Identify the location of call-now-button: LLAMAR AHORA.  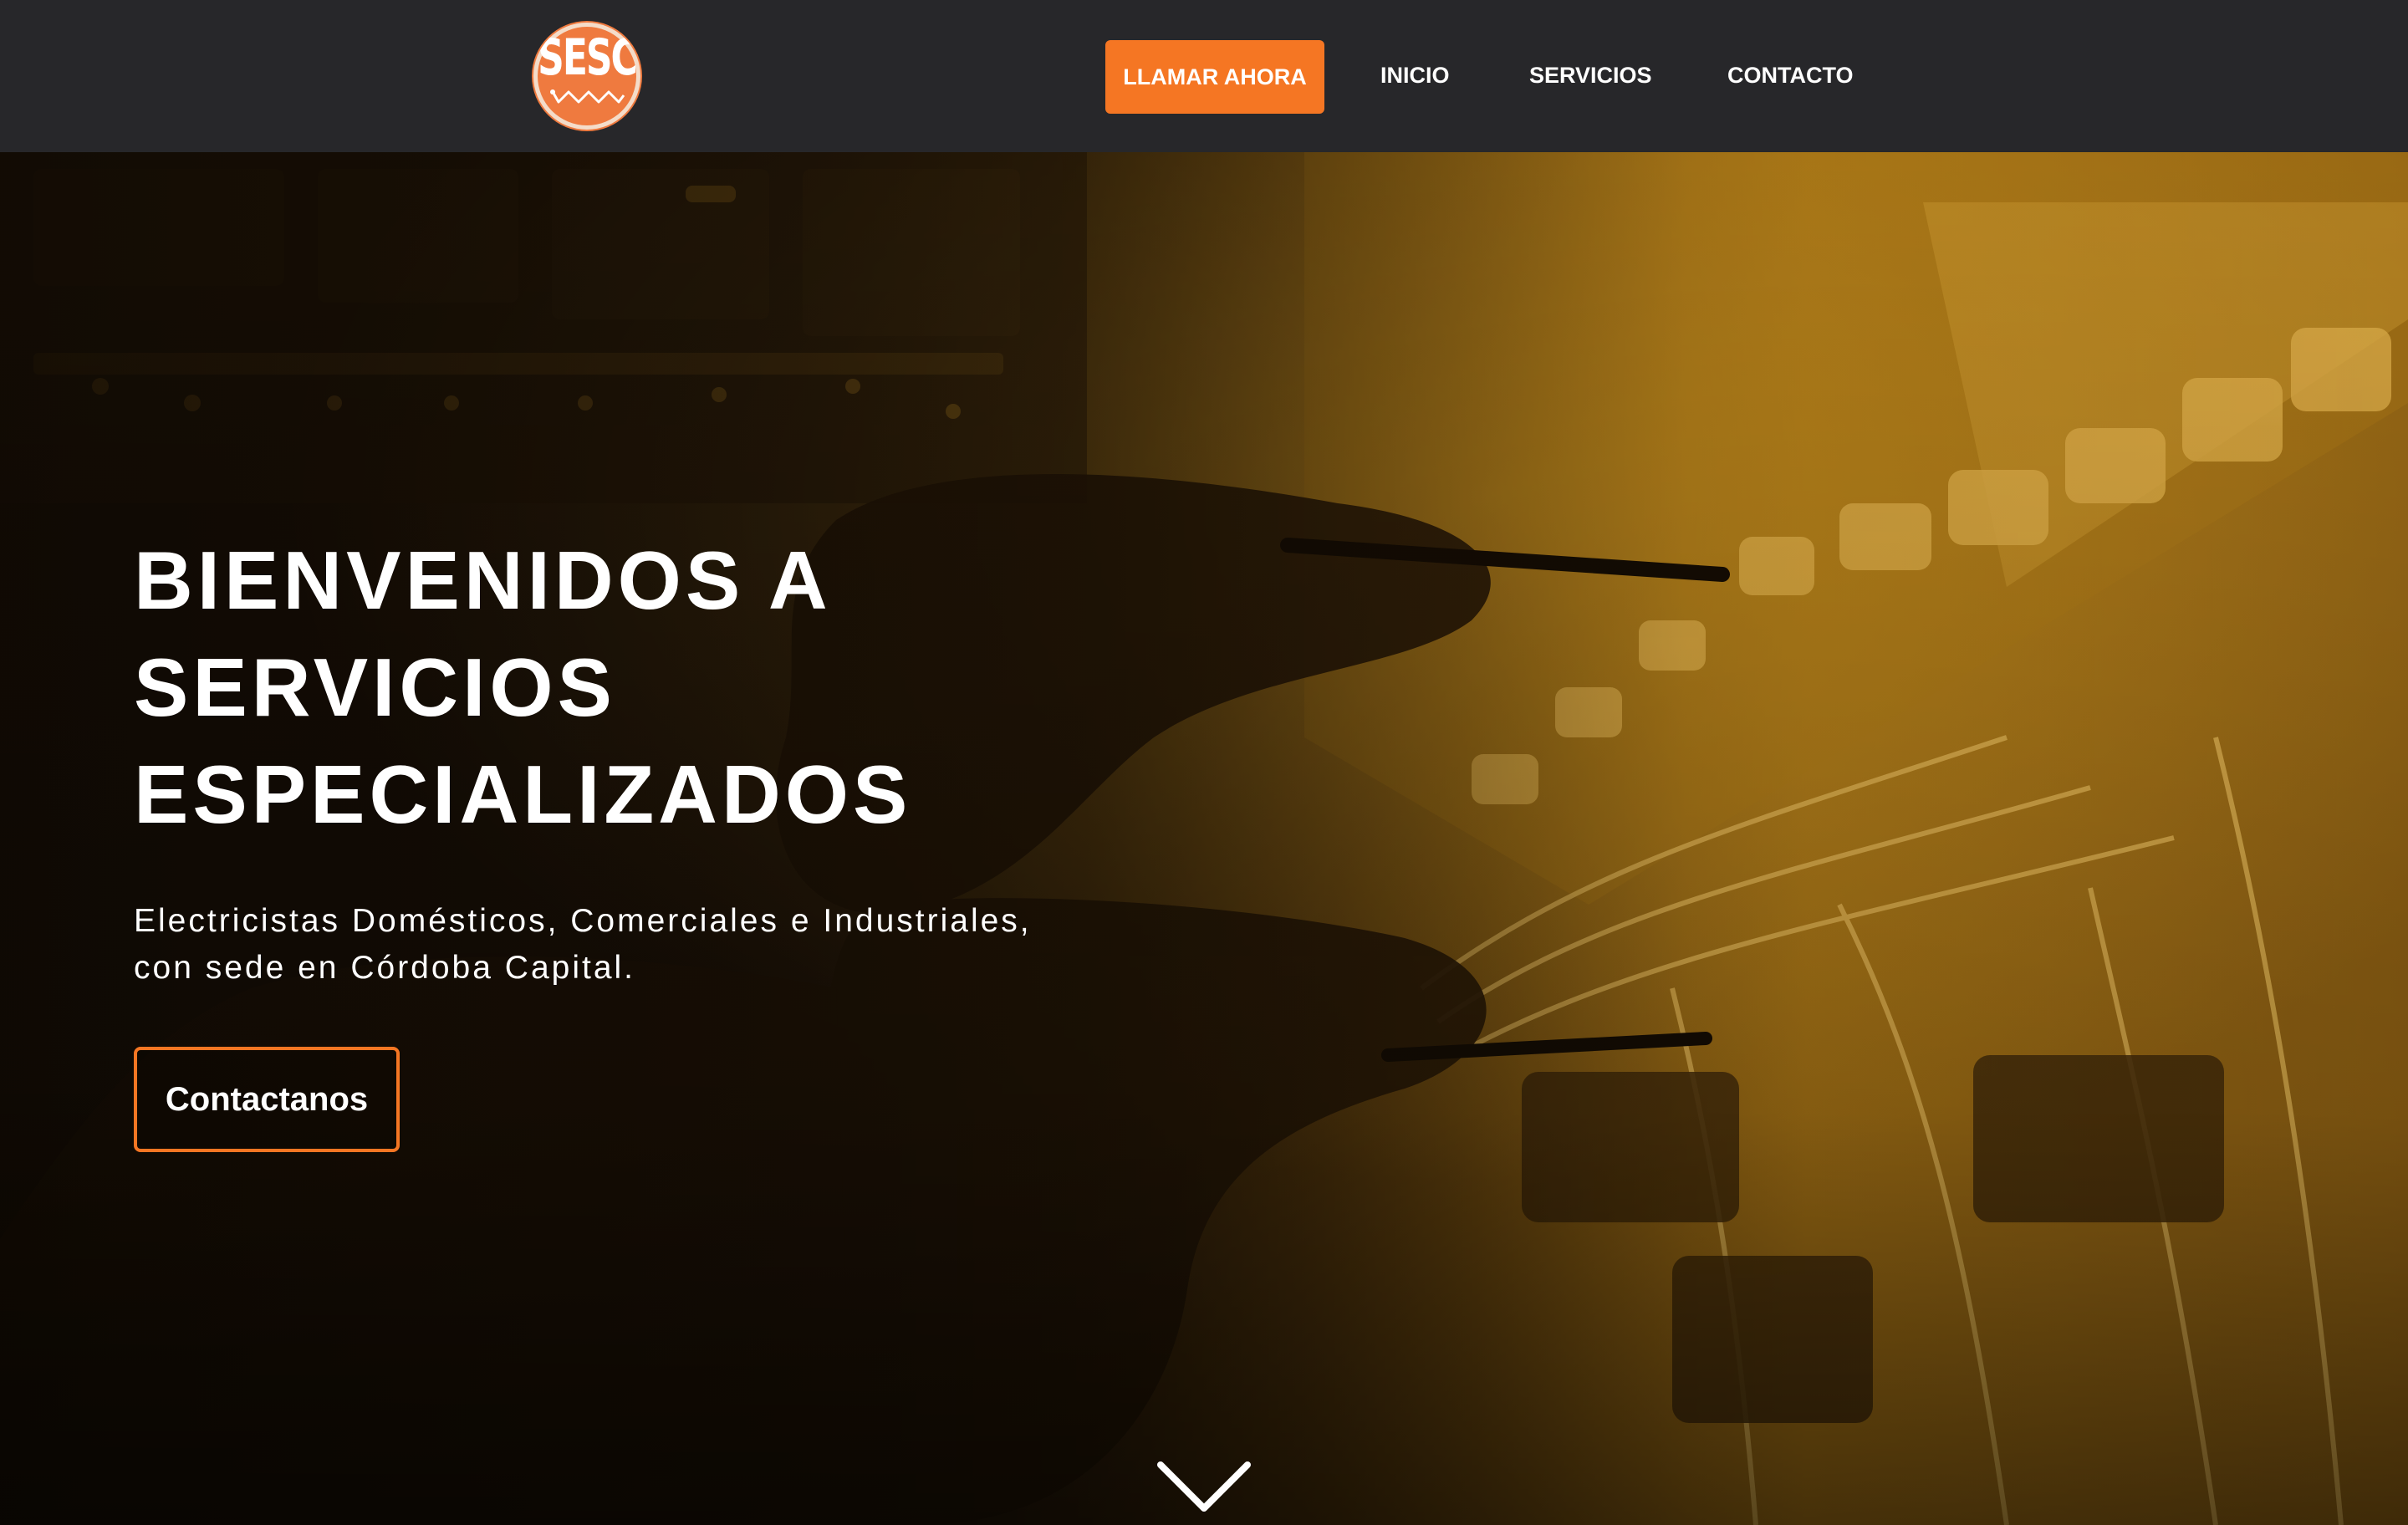
(1215, 77).